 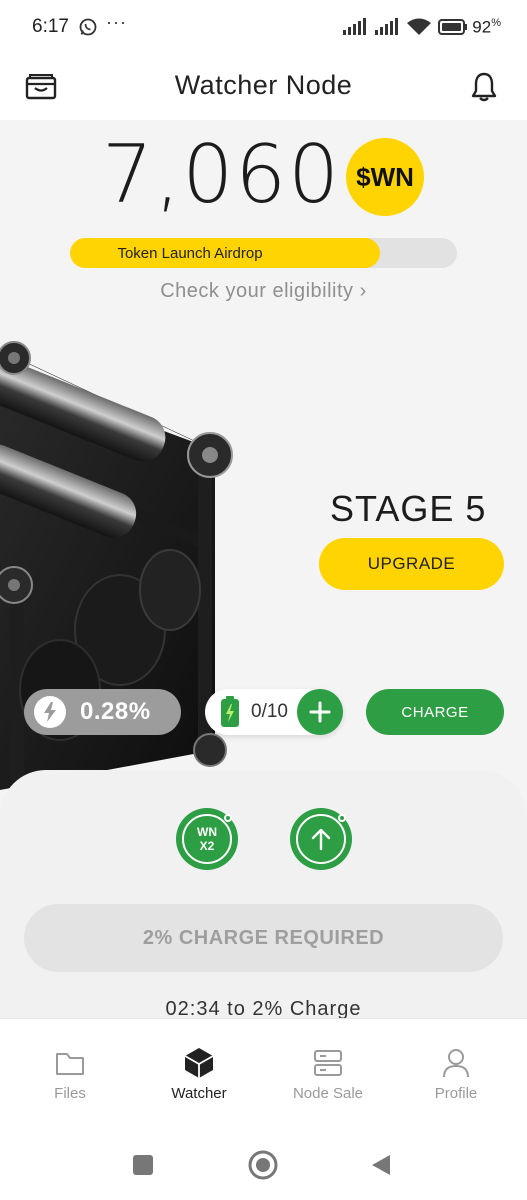 I want to click on charge-percent: 0.28%, so click(x=115, y=711).